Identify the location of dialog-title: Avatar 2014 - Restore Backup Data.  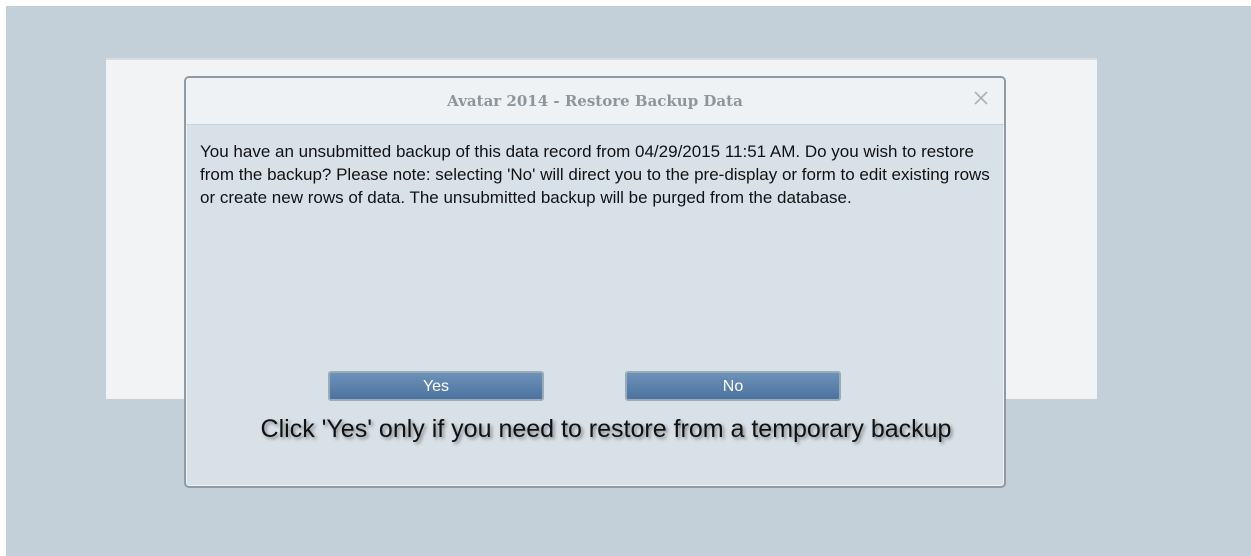
(595, 101).